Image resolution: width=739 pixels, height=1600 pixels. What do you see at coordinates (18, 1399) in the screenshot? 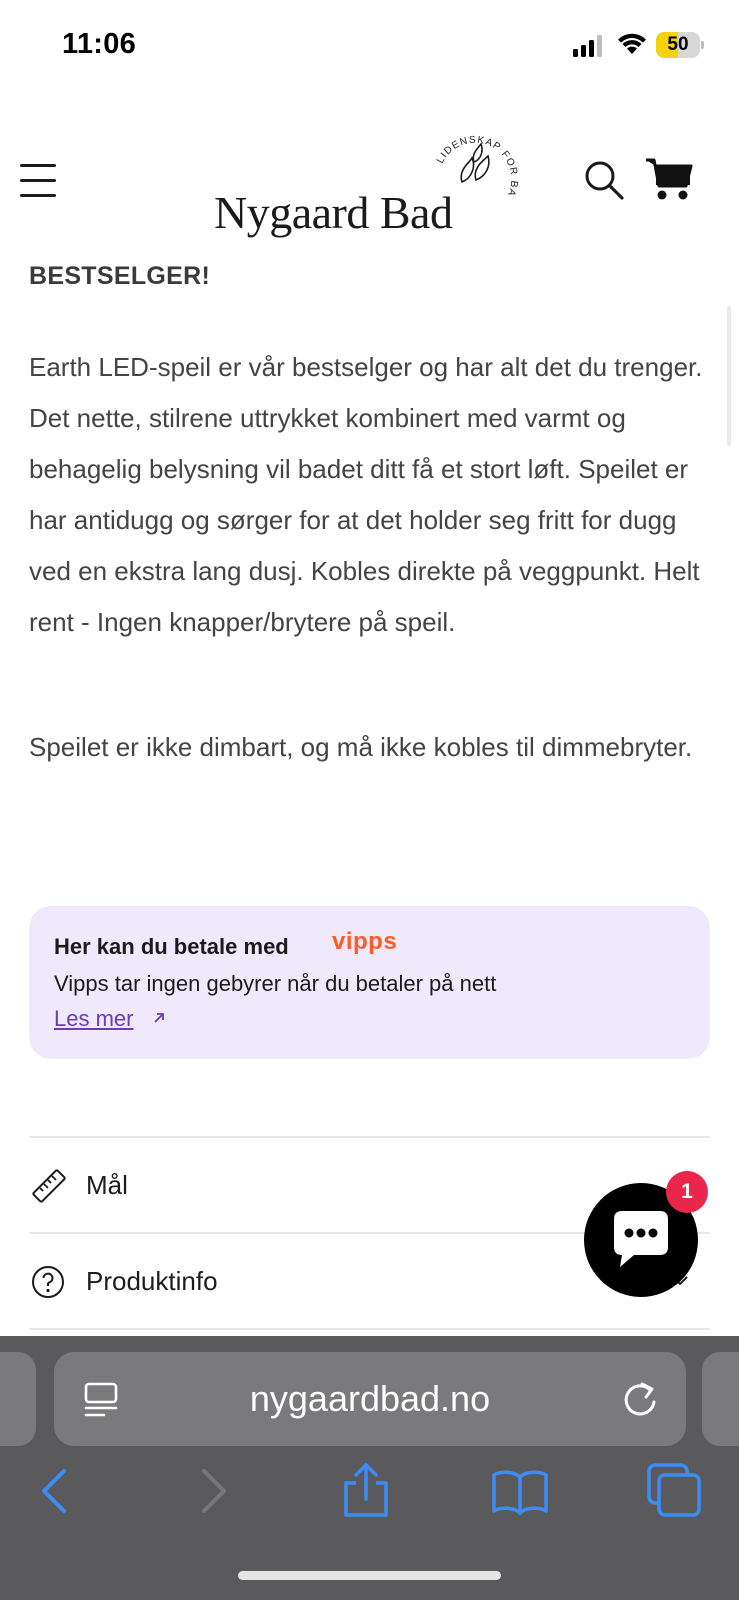
I see `previous-tab-peek` at bounding box center [18, 1399].